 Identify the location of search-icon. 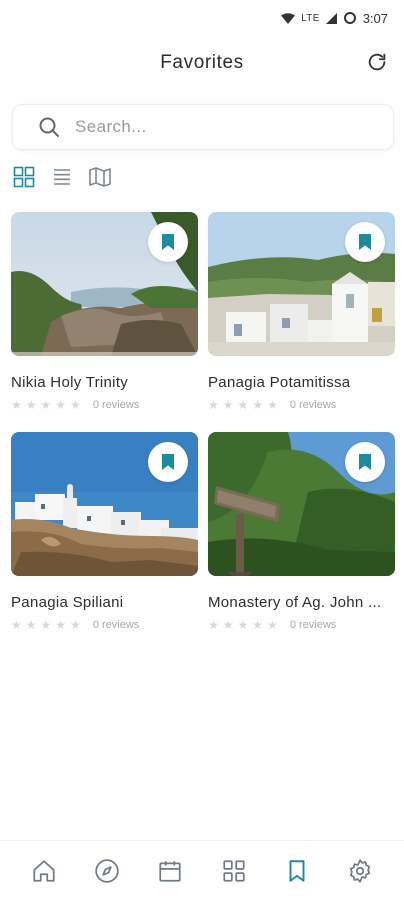
(49, 127).